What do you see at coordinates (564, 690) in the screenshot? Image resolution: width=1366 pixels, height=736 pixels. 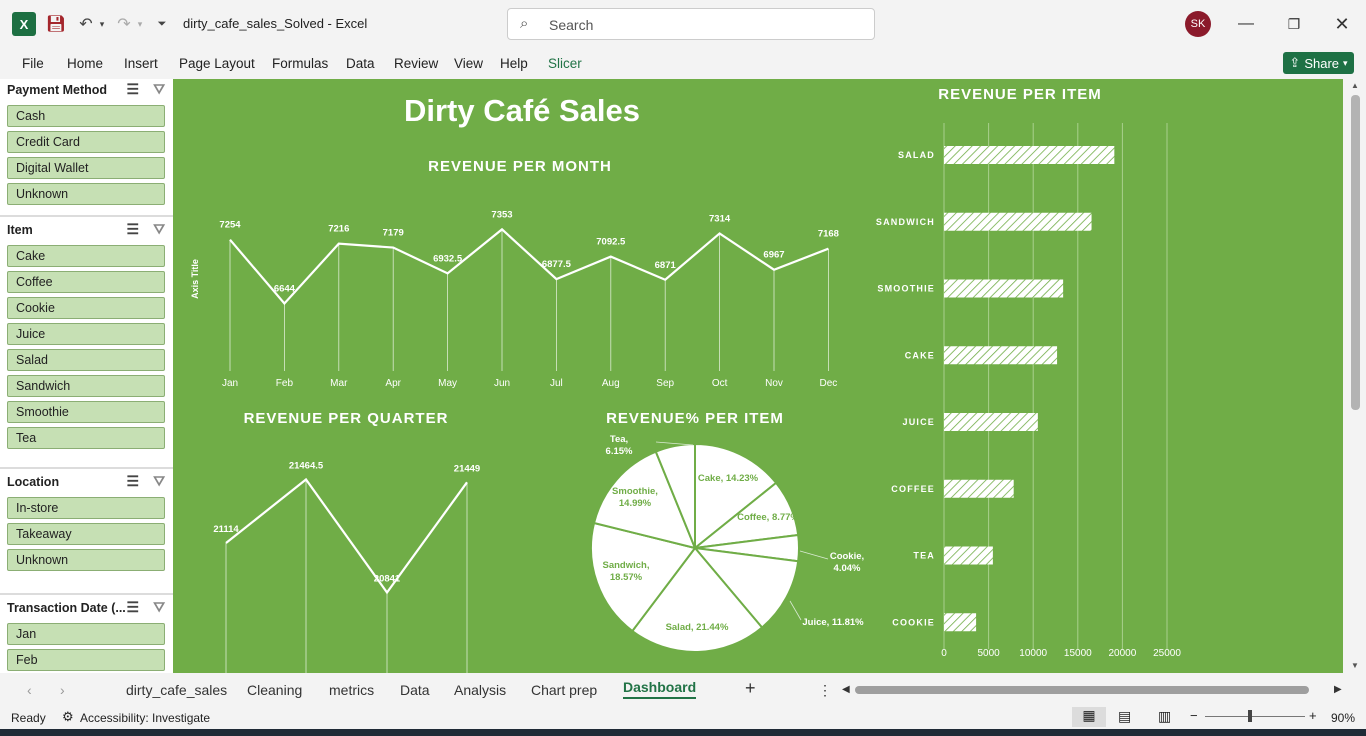 I see `sheet-tab: Chart prep` at bounding box center [564, 690].